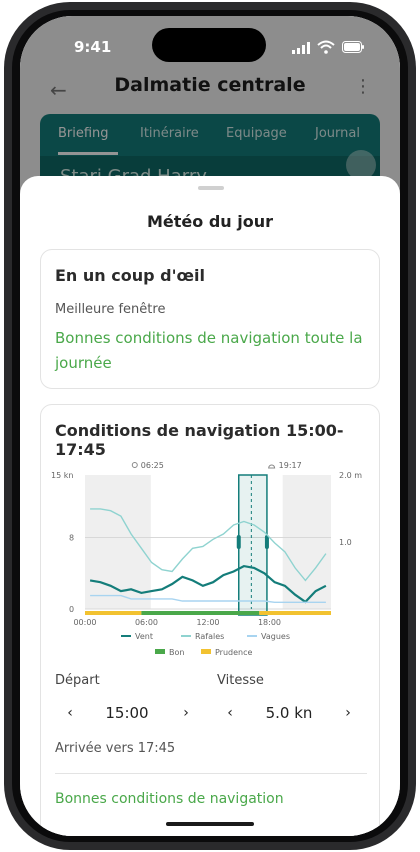 Image resolution: width=420 pixels, height=852 pixels. Describe the element at coordinates (269, 622) in the screenshot. I see `x-tick-label: 18:00` at that location.